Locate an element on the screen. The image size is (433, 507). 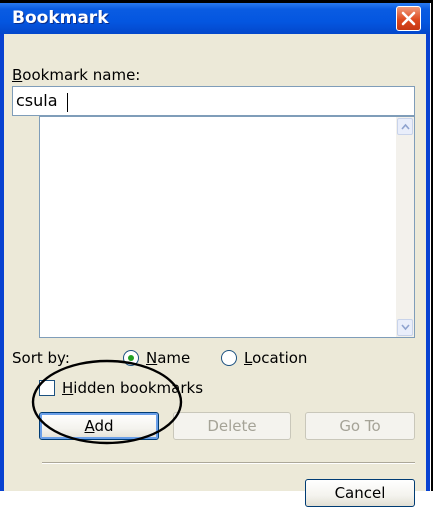
annotation-ellipse is located at coordinates (107, 402).